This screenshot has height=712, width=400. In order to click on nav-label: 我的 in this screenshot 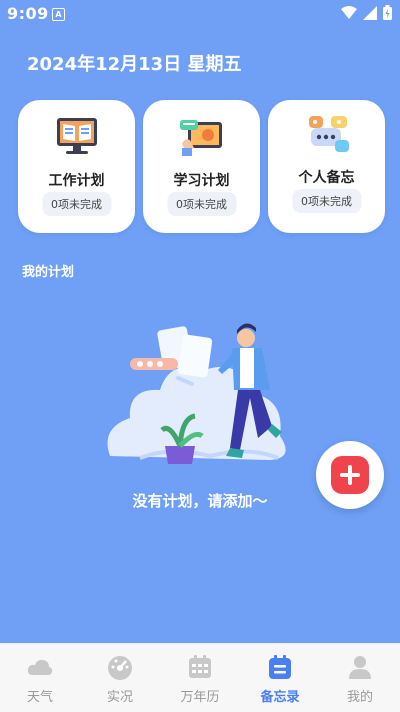, I will do `click(359, 697)`.